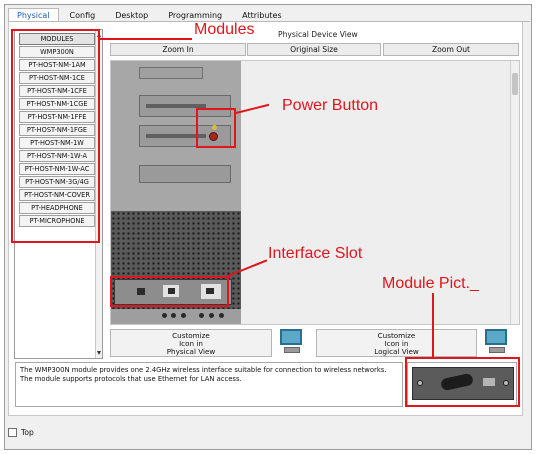  I want to click on tab-desktop: Desktop, so click(131, 15).